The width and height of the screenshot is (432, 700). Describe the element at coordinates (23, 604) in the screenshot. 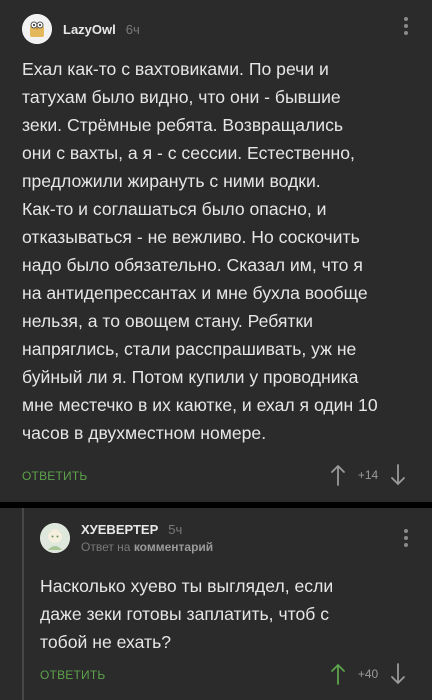

I see `thread-line` at that location.